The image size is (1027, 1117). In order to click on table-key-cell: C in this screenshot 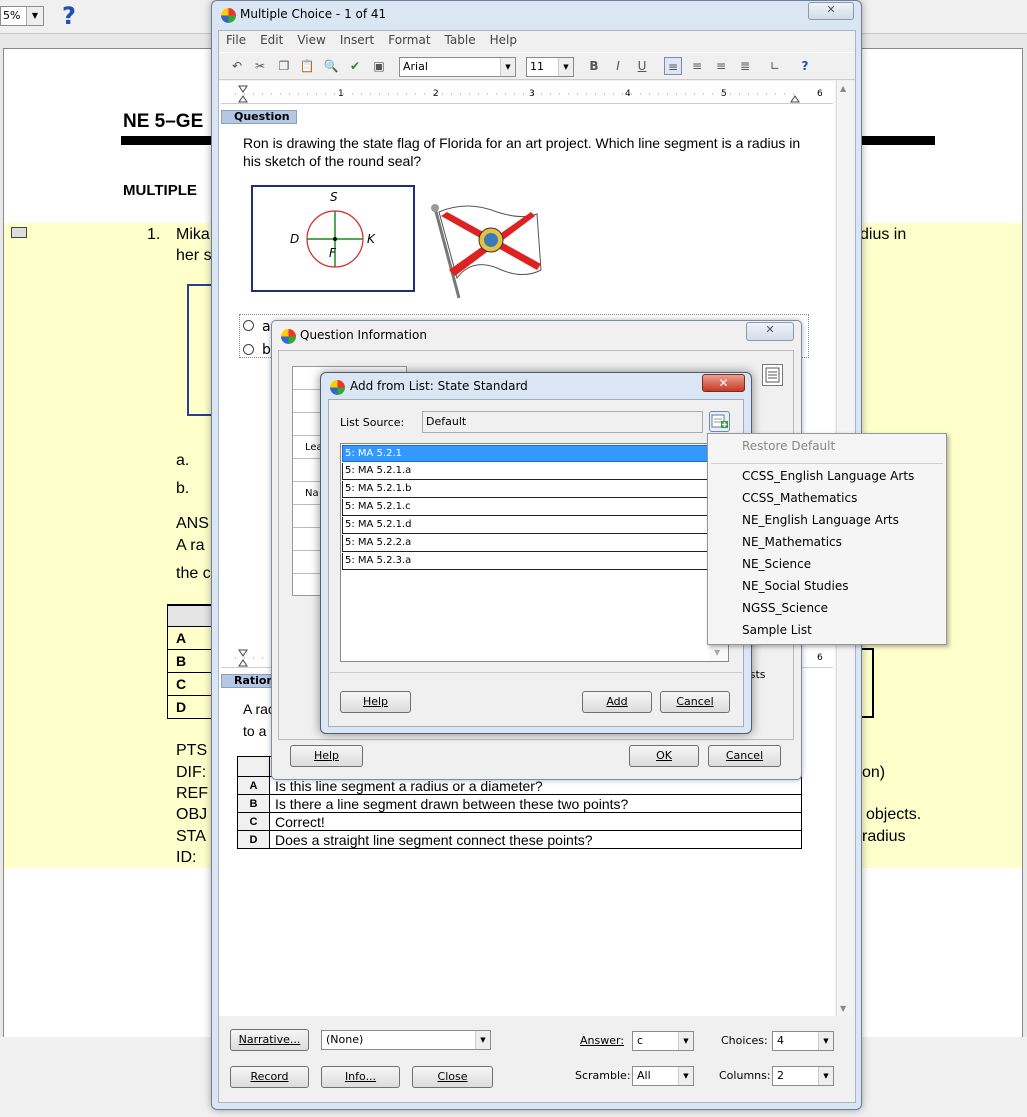, I will do `click(189, 684)`.